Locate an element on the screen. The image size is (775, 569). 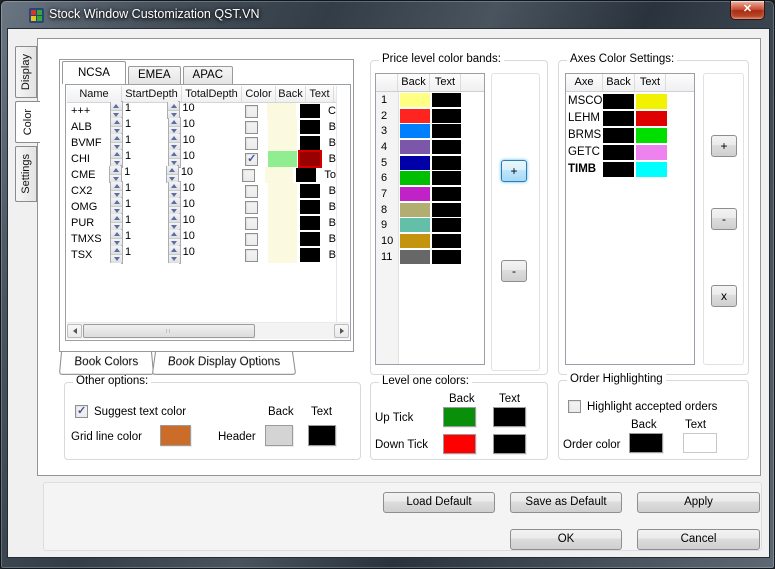
region-tab-emea: EMEA is located at coordinates (154, 75).